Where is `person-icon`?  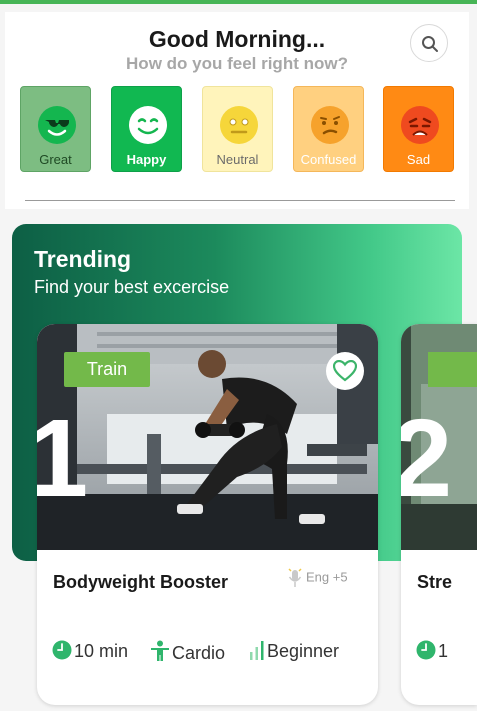
person-icon is located at coordinates (160, 650).